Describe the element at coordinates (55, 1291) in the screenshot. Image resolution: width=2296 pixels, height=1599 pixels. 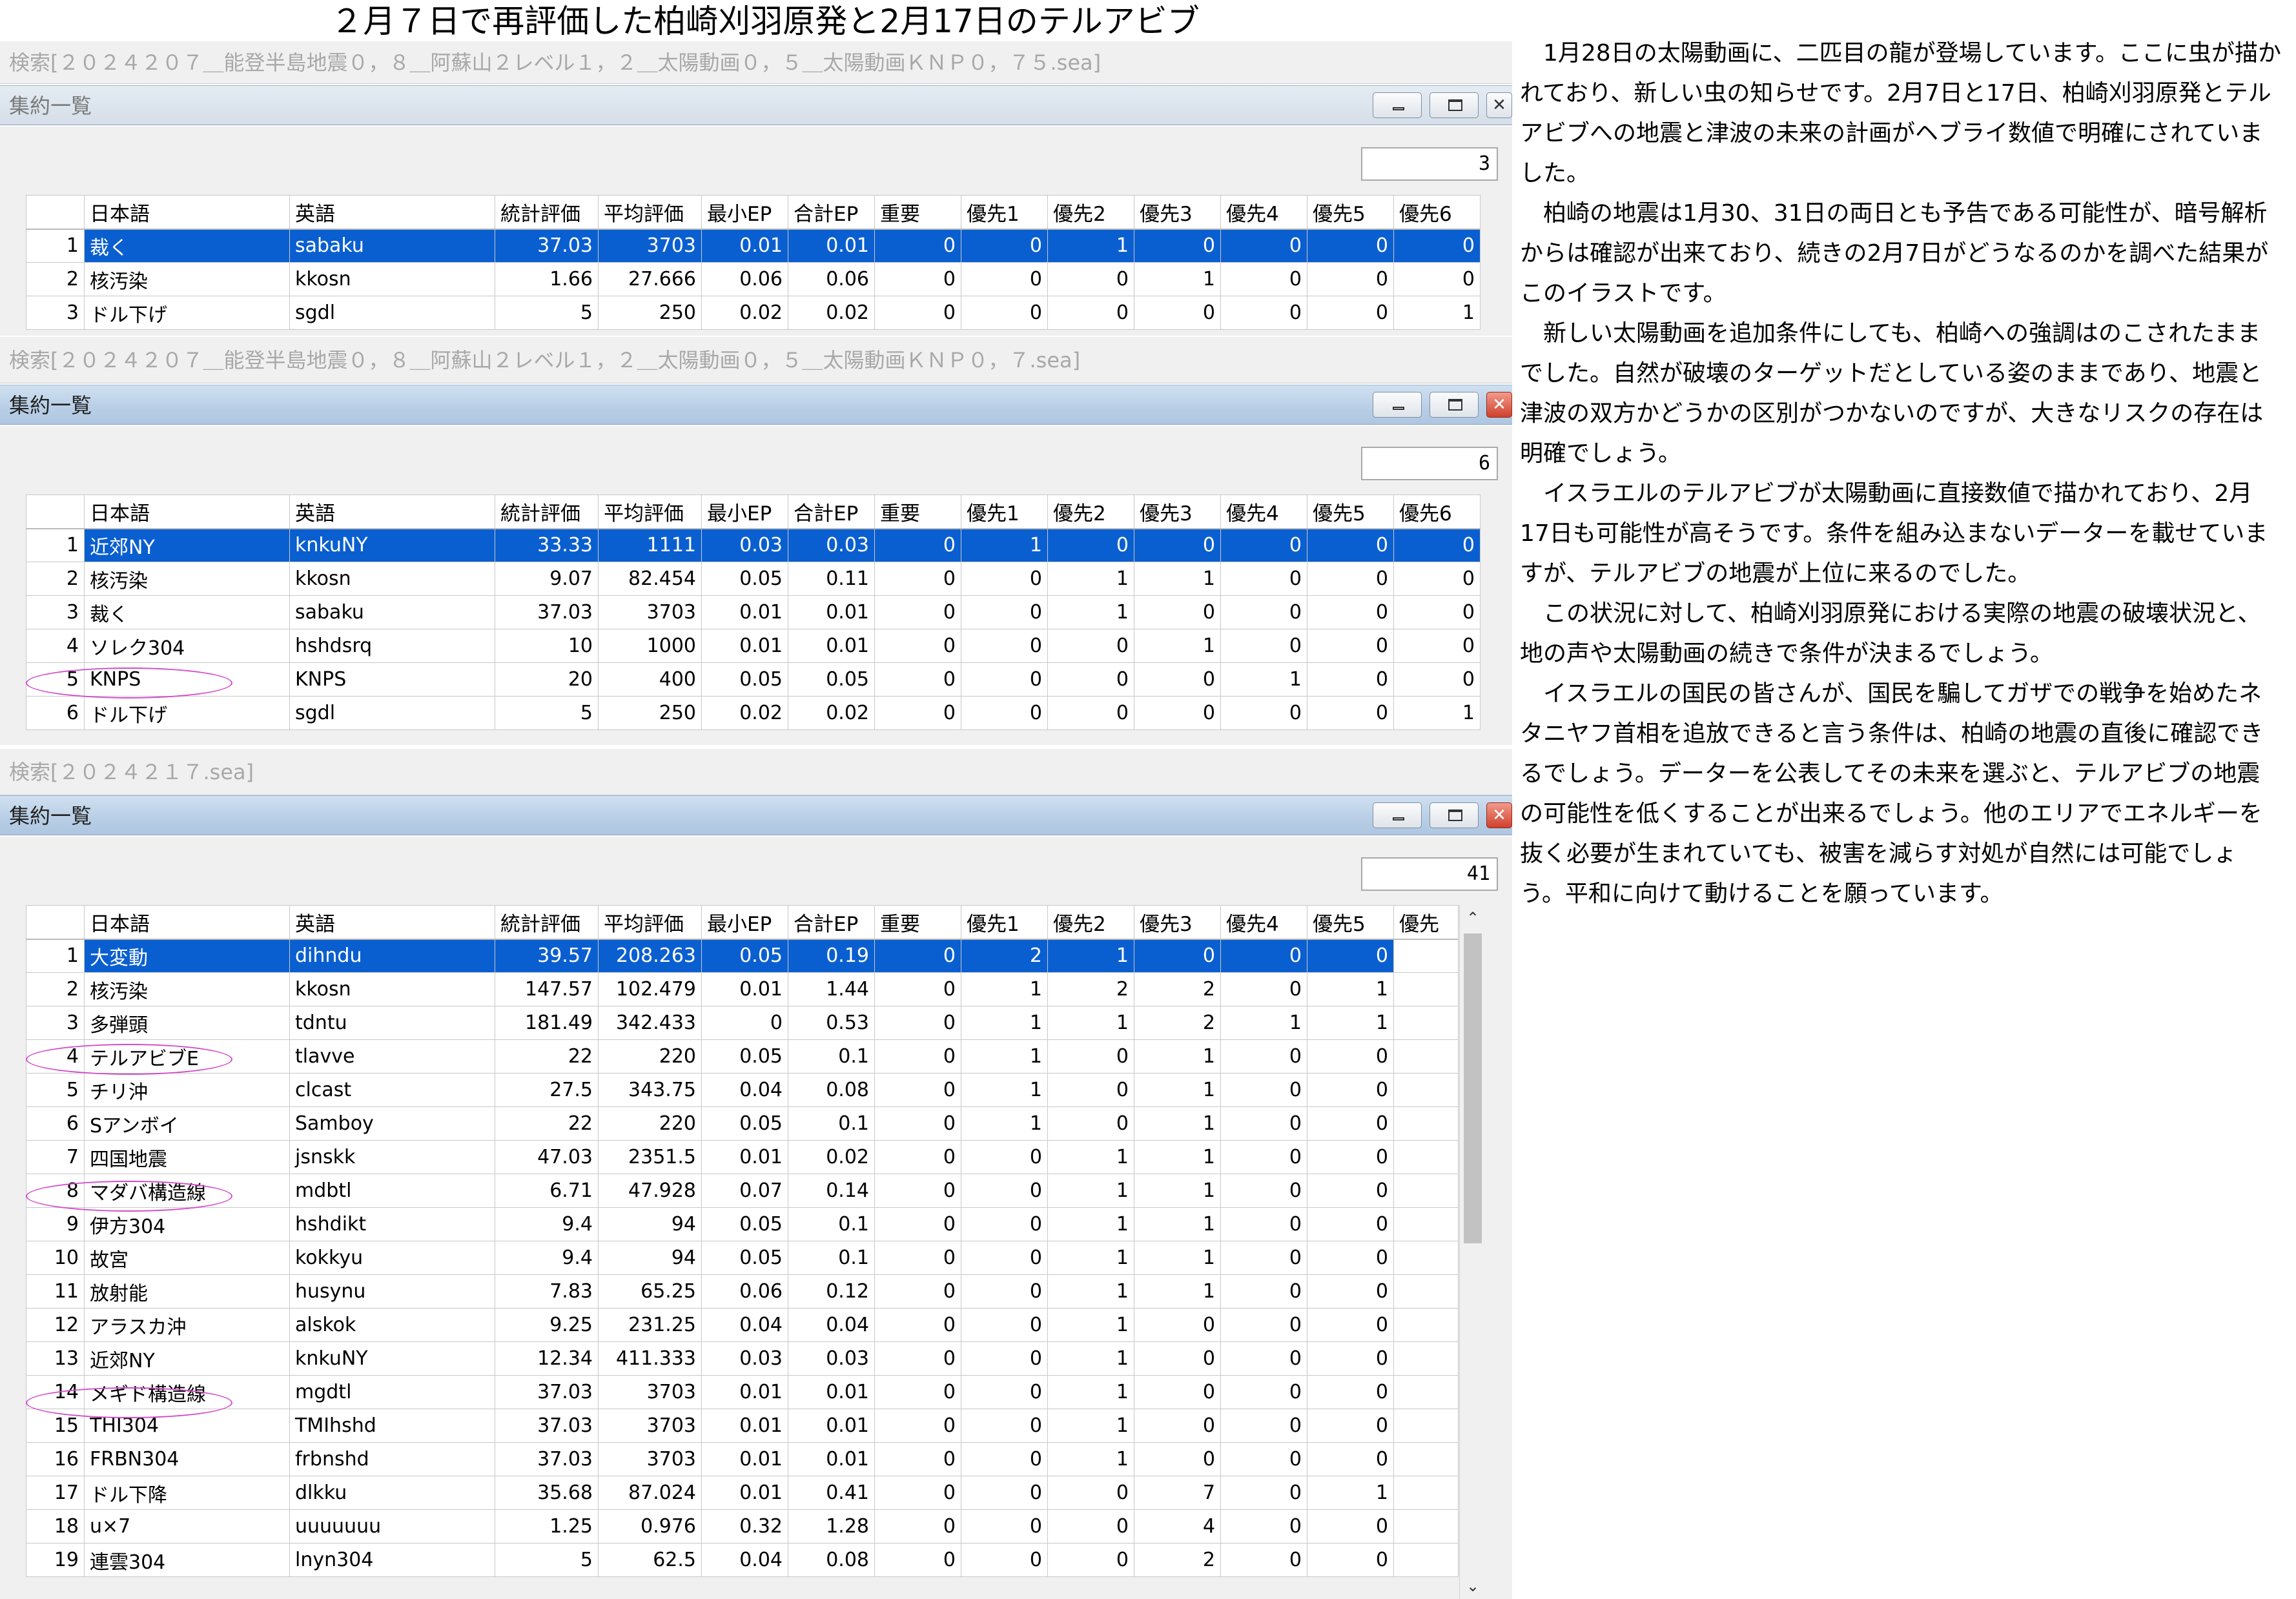
I see `row-number: 11` at that location.